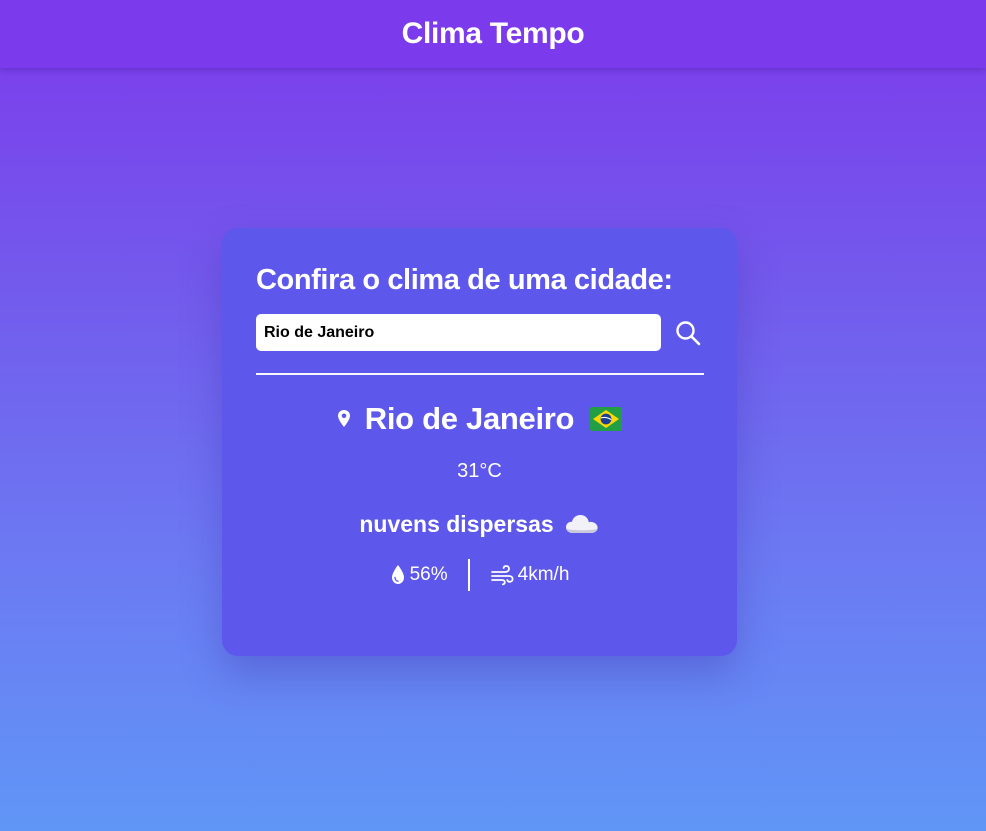  I want to click on search-icon, so click(688, 332).